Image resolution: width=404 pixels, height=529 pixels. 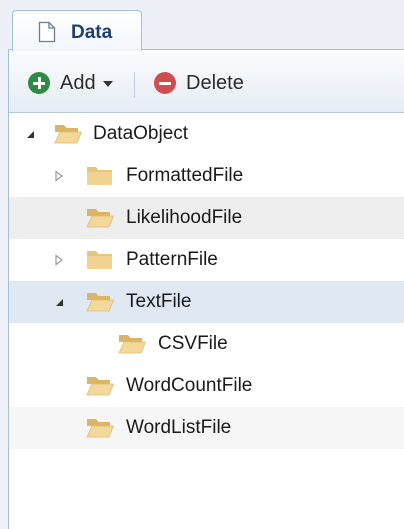 I want to click on tree-item-label: PatternFile, so click(x=172, y=259).